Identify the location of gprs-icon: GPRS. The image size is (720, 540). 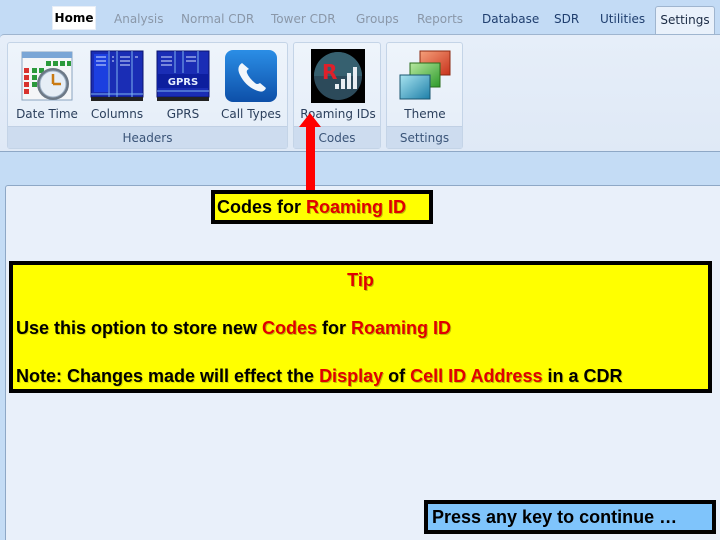
(183, 76).